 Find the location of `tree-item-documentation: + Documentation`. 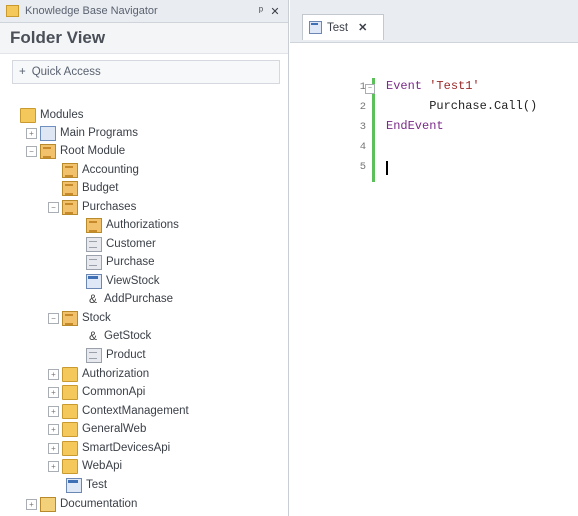

tree-item-documentation: + Documentation is located at coordinates (81, 504).